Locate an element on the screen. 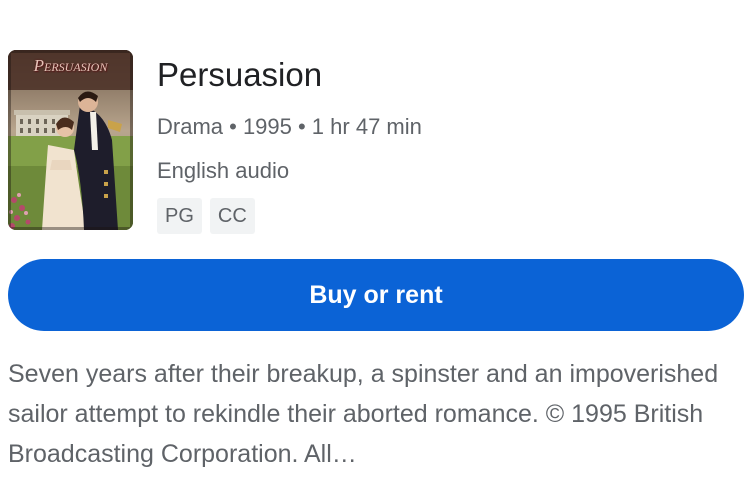 The width and height of the screenshot is (756, 490). rating-badge-pg: PG is located at coordinates (179, 216).